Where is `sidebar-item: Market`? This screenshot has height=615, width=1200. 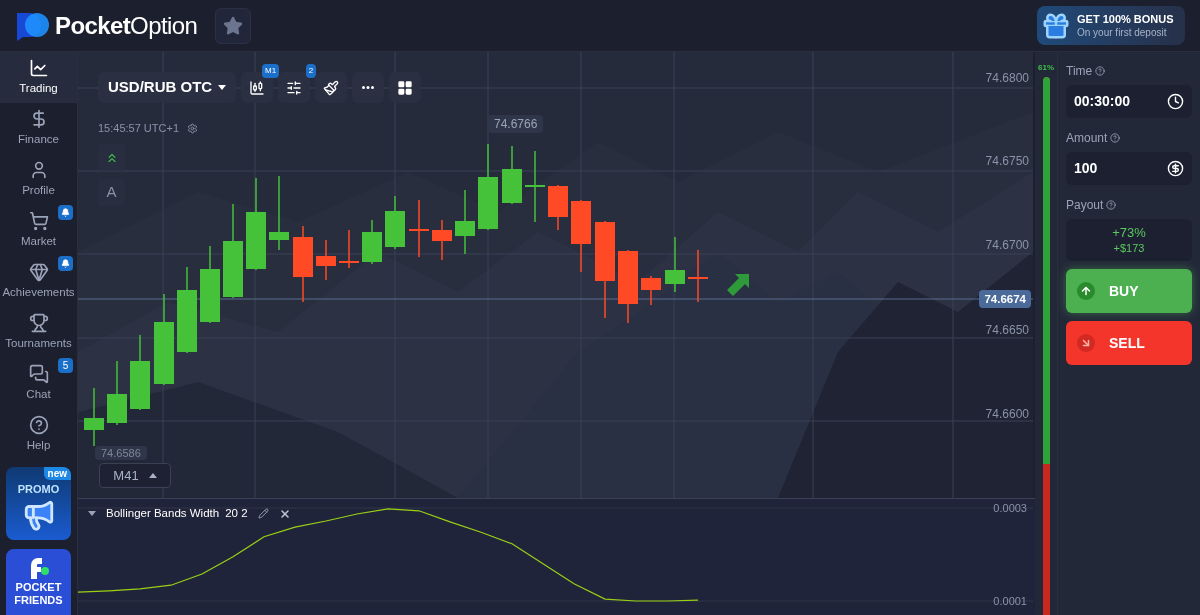
sidebar-item: Market is located at coordinates (38, 230).